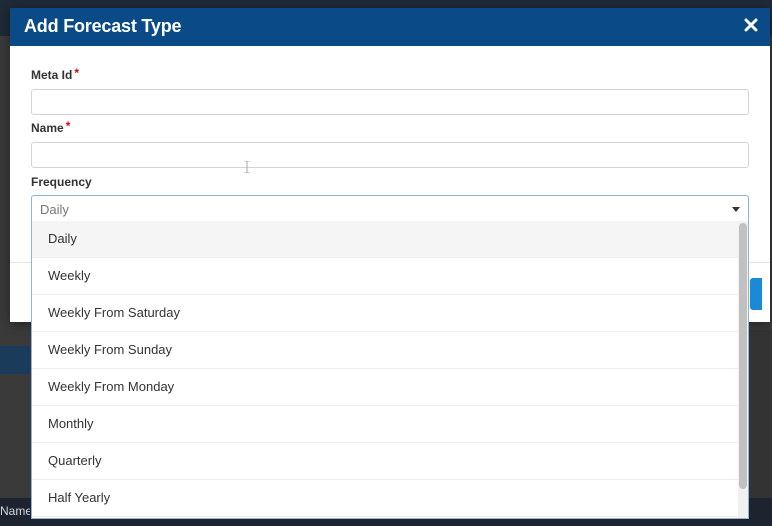 The image size is (772, 526). I want to click on dropdown-scrollbar, so click(743, 369).